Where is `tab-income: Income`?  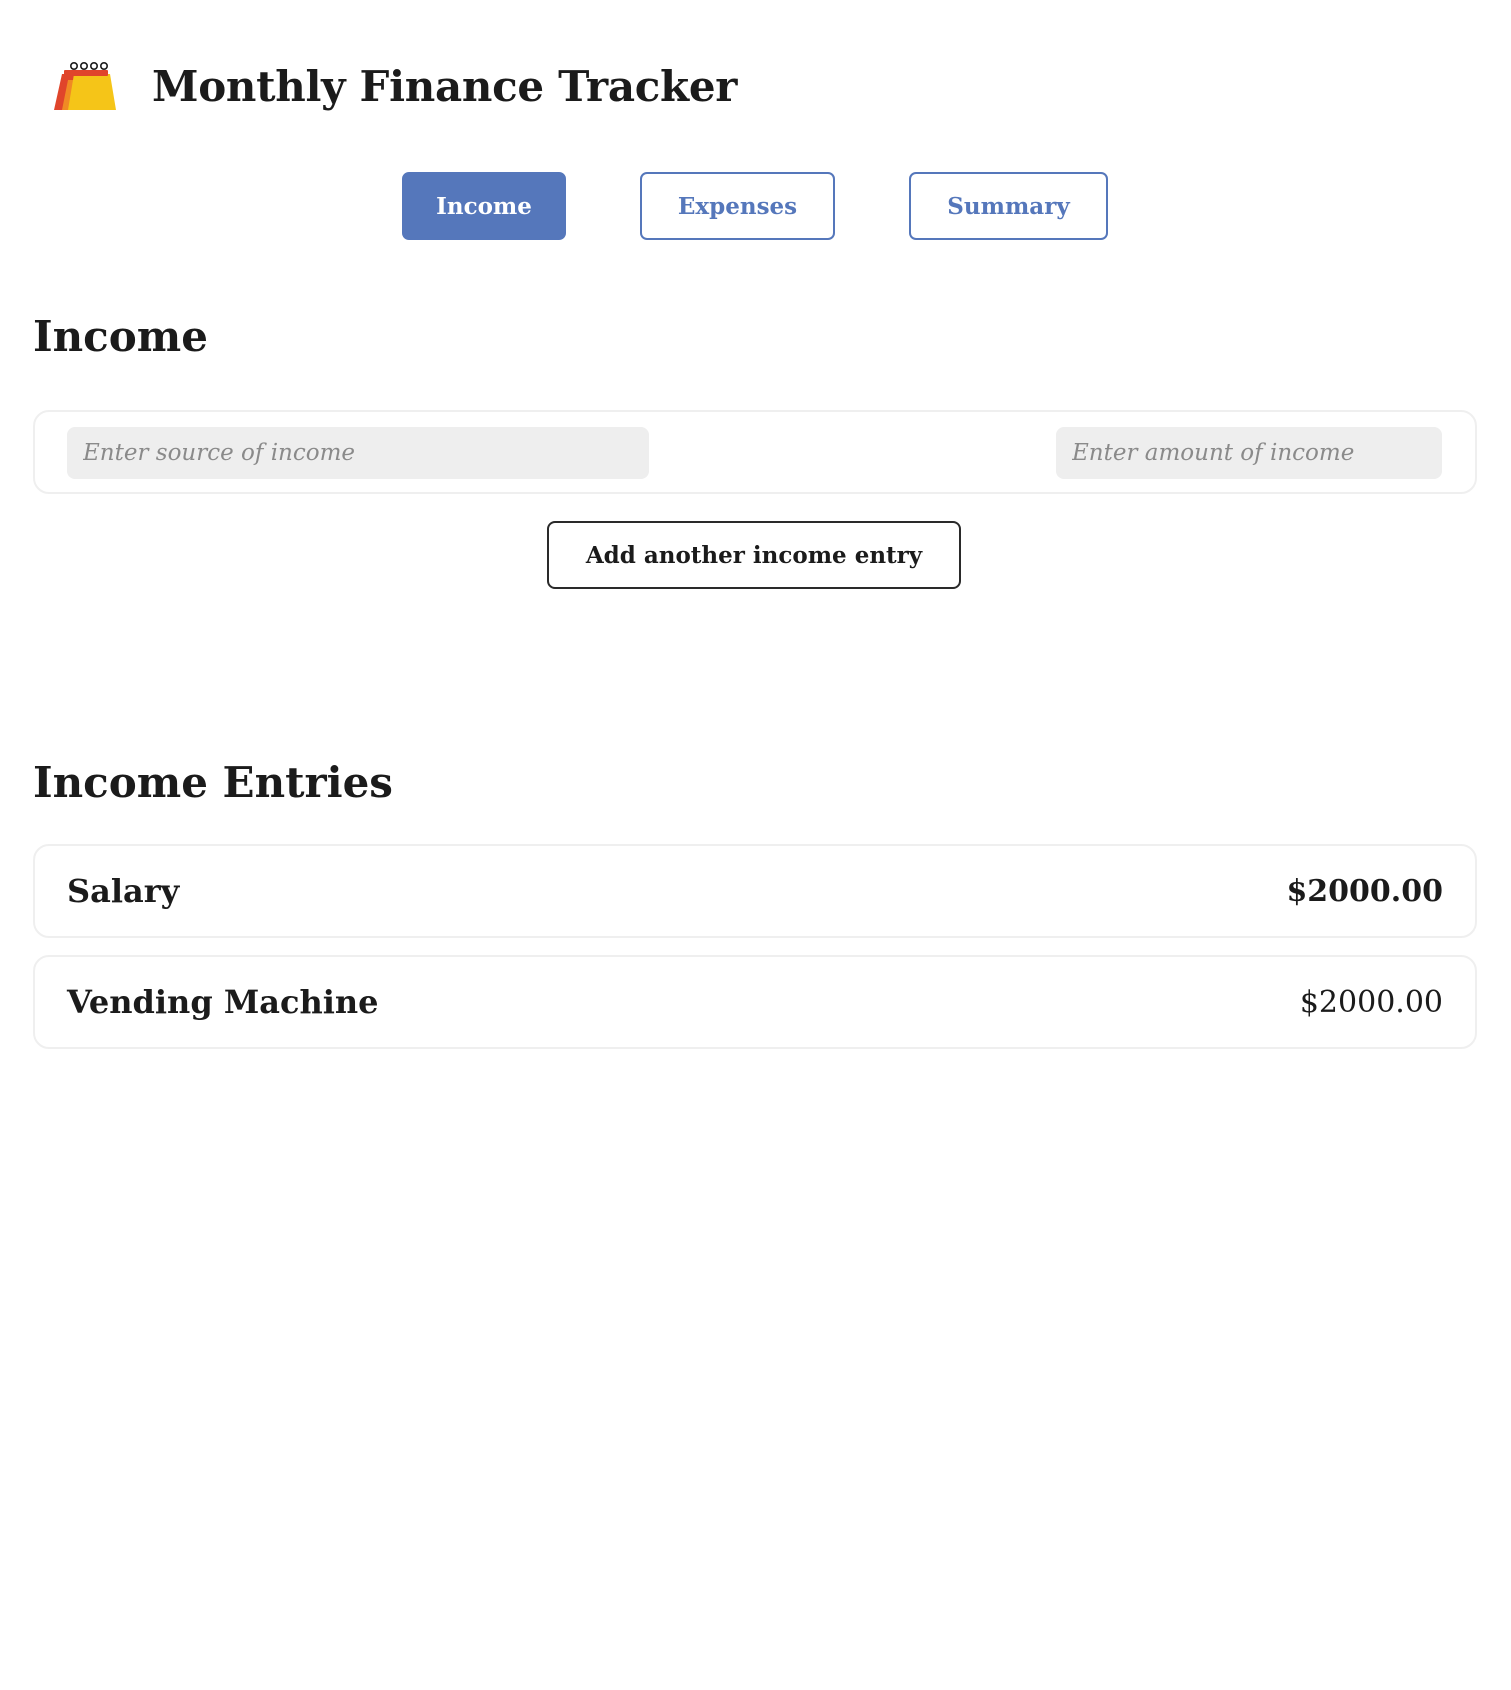
tab-income: Income is located at coordinates (484, 206).